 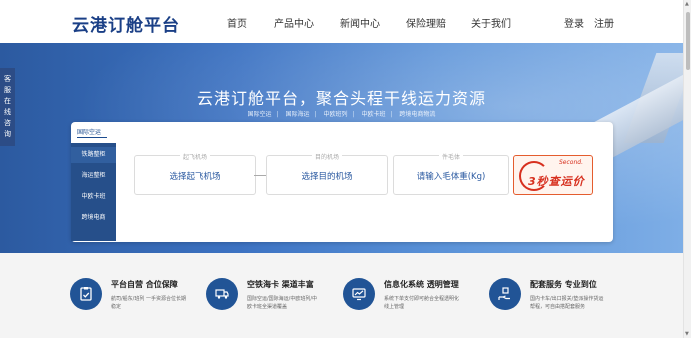 What do you see at coordinates (491, 22) in the screenshot?
I see `nav-about: 关于我们` at bounding box center [491, 22].